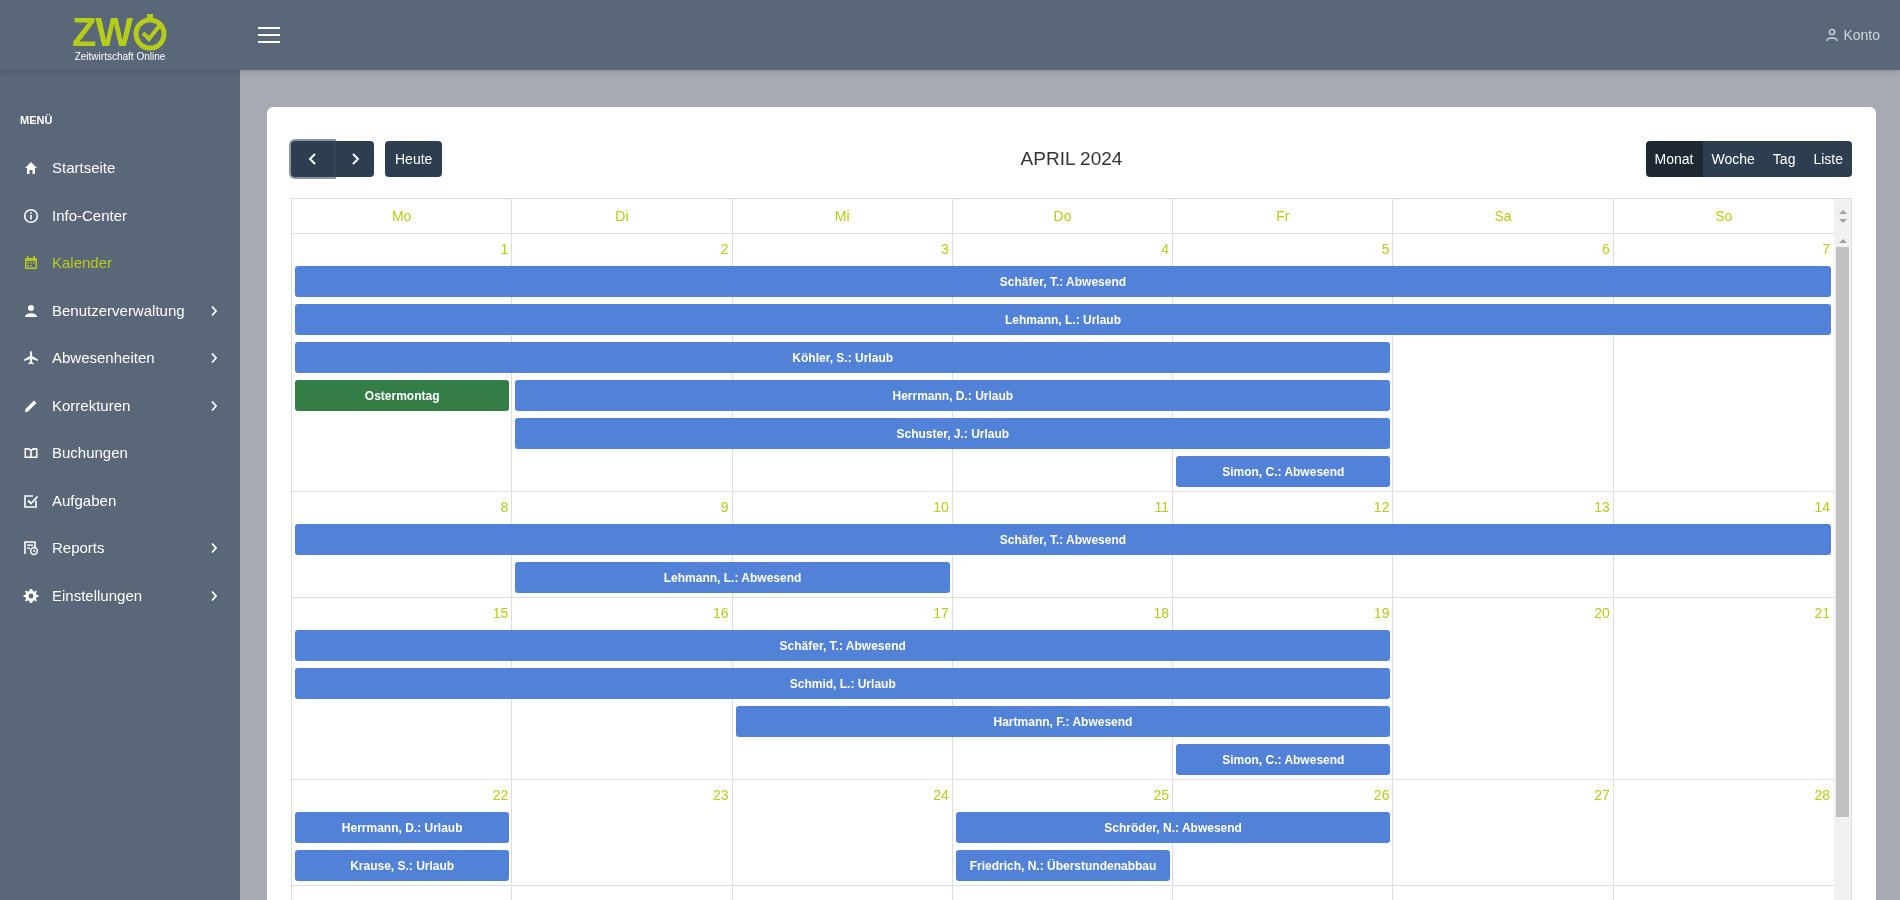  What do you see at coordinates (120, 57) in the screenshot?
I see `logo-subtitle: Zeitwirtschaft Online` at bounding box center [120, 57].